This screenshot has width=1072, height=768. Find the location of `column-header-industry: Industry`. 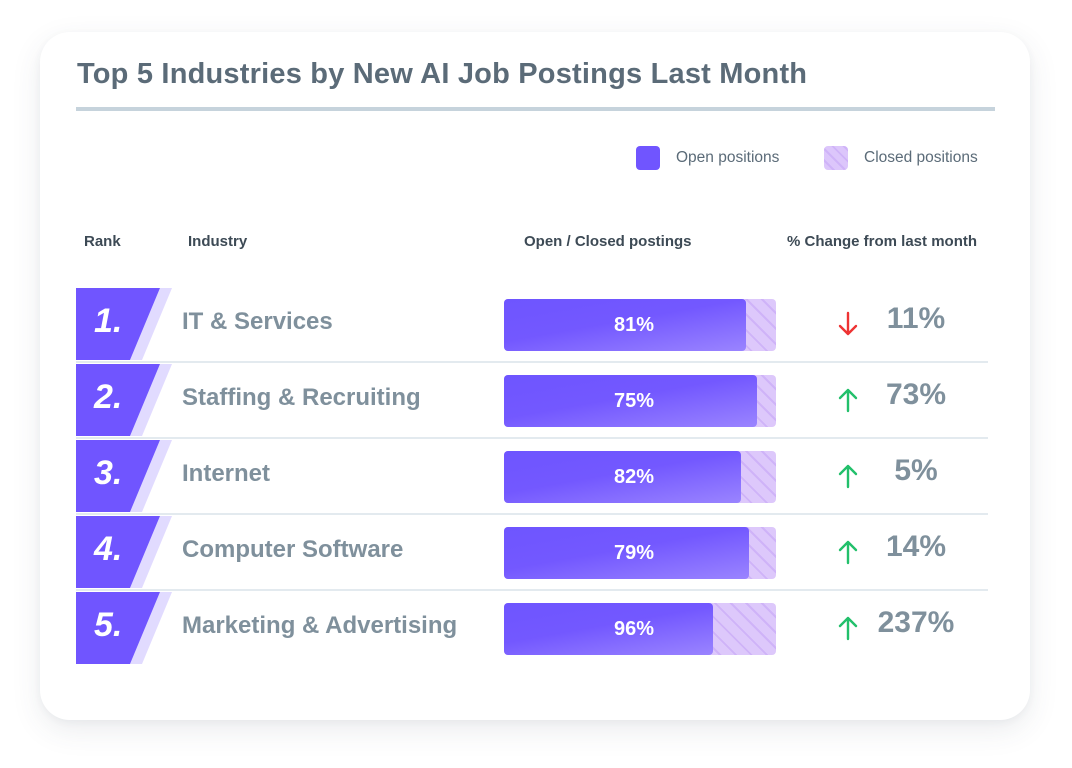

column-header-industry: Industry is located at coordinates (218, 241).